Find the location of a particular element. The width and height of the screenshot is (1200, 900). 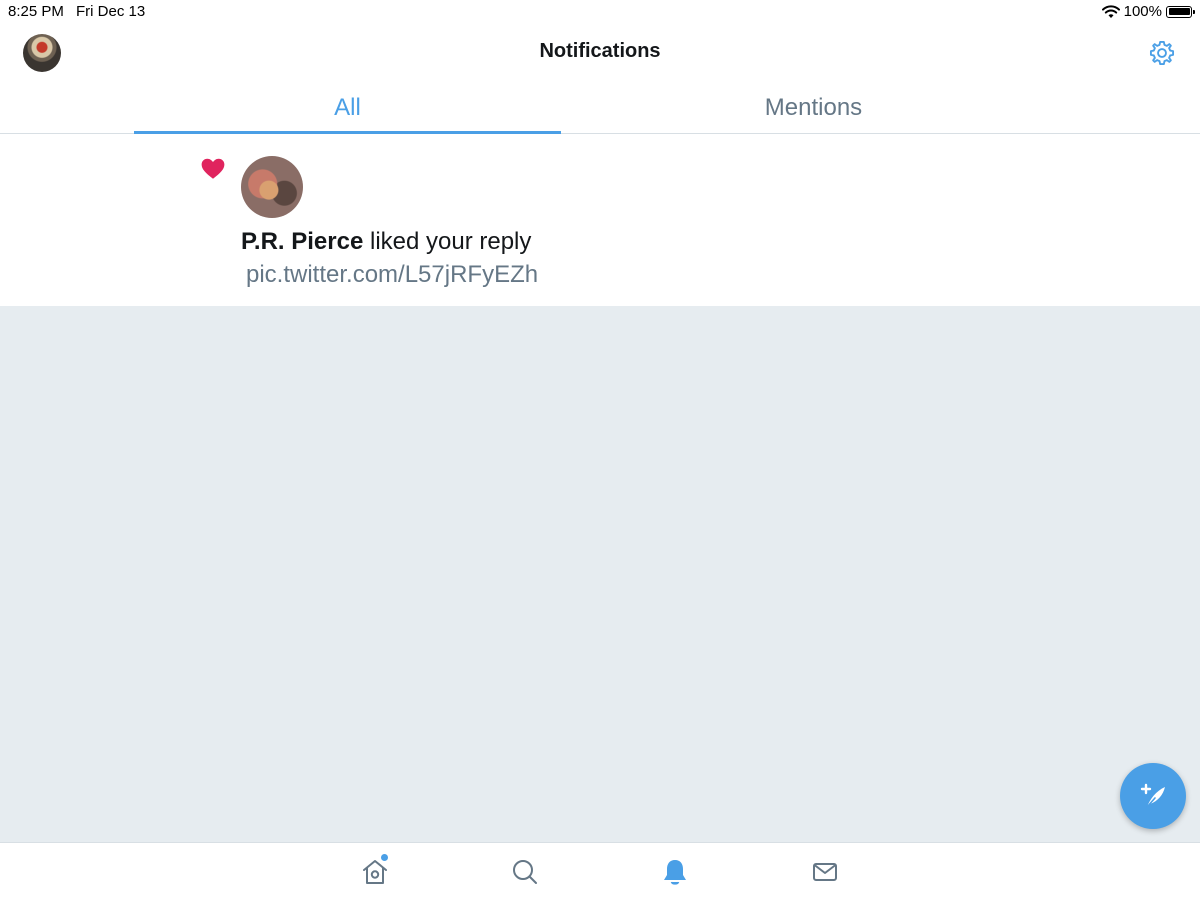

search-icon is located at coordinates (525, 872).